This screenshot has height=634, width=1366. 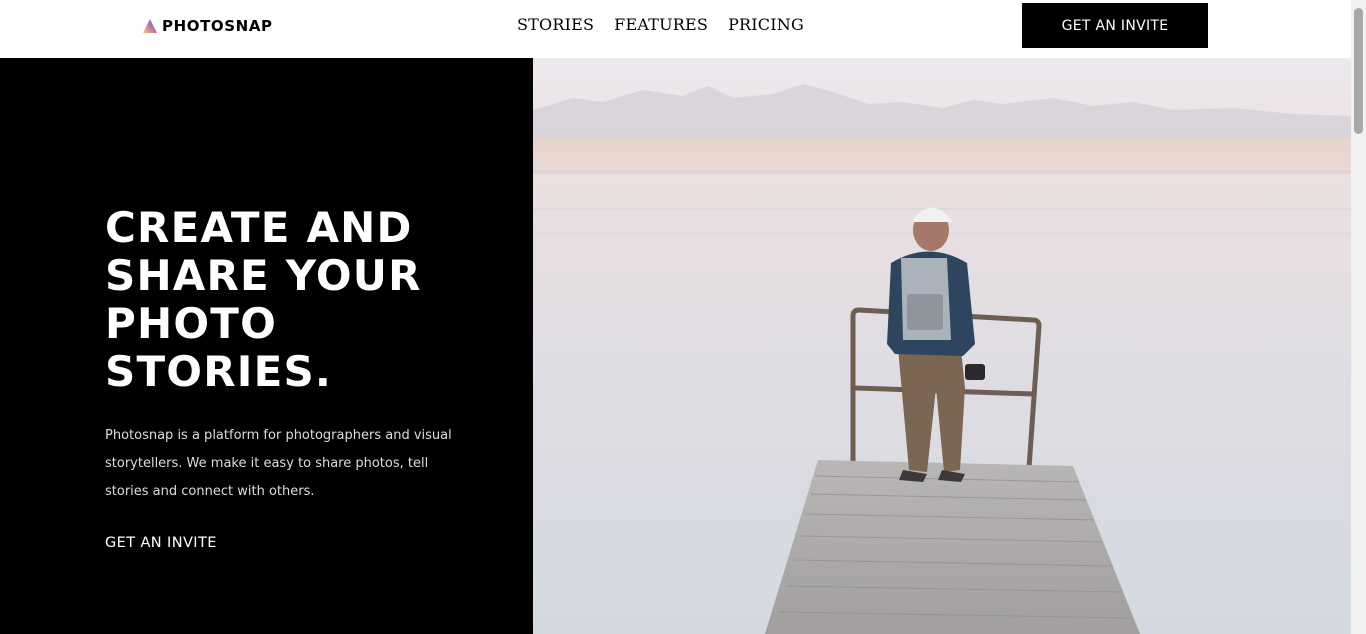 What do you see at coordinates (766, 24) in the screenshot?
I see `nav-link-pricing: PRICING` at bounding box center [766, 24].